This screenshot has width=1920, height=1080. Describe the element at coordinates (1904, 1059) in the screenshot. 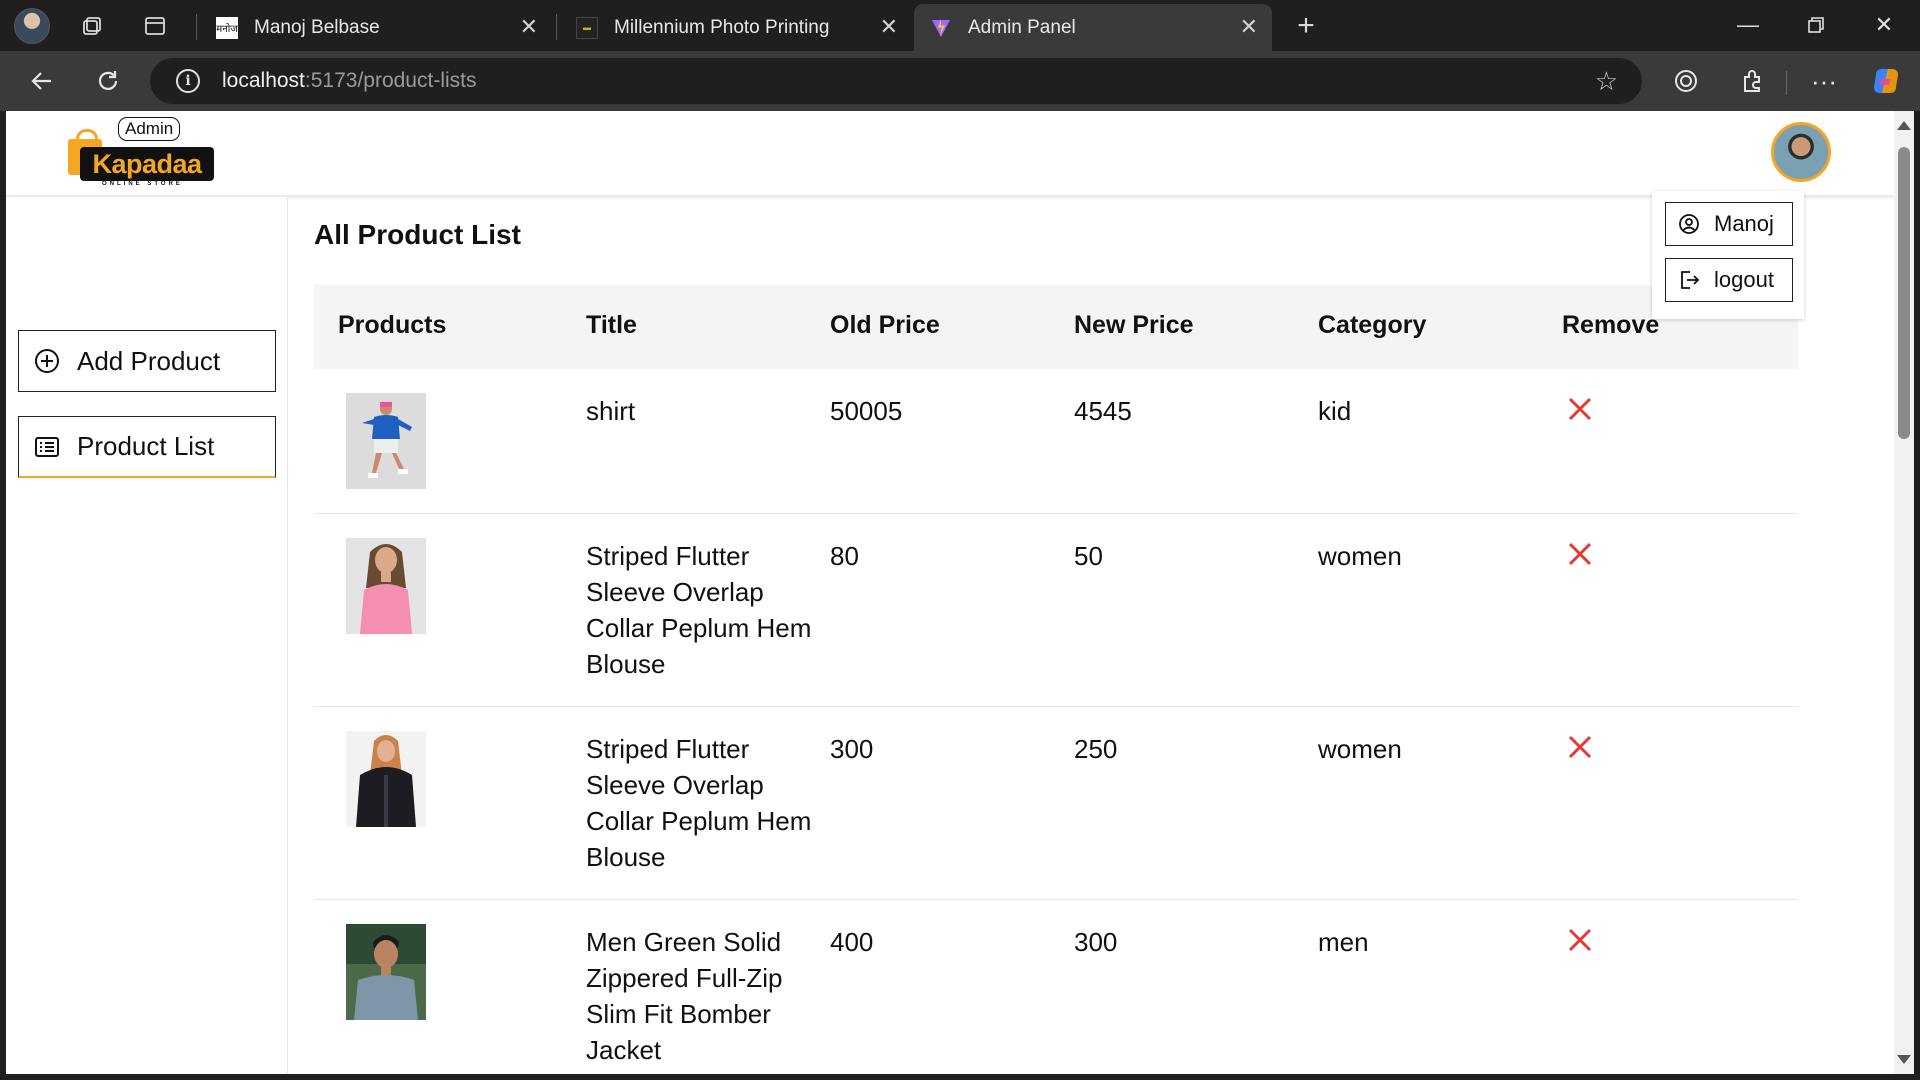

I see `scroll-down-arrow-icon` at that location.